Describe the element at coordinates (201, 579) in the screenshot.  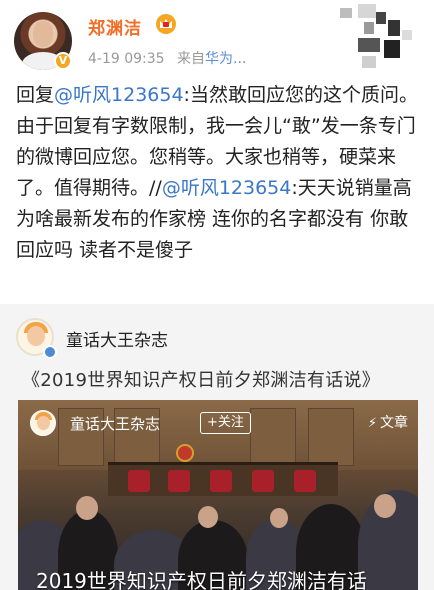
I see `video-caption: 2019世界知识产权日前夕郑渊洁有话` at that location.